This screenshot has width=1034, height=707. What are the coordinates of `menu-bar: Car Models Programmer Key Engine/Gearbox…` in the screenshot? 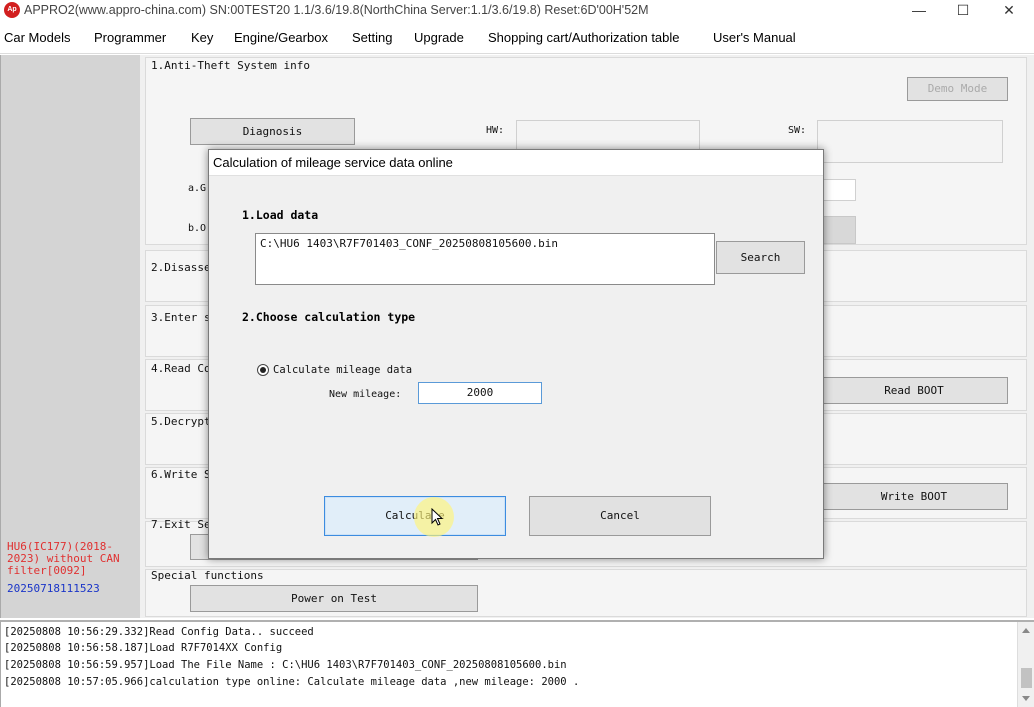 It's located at (517, 38).